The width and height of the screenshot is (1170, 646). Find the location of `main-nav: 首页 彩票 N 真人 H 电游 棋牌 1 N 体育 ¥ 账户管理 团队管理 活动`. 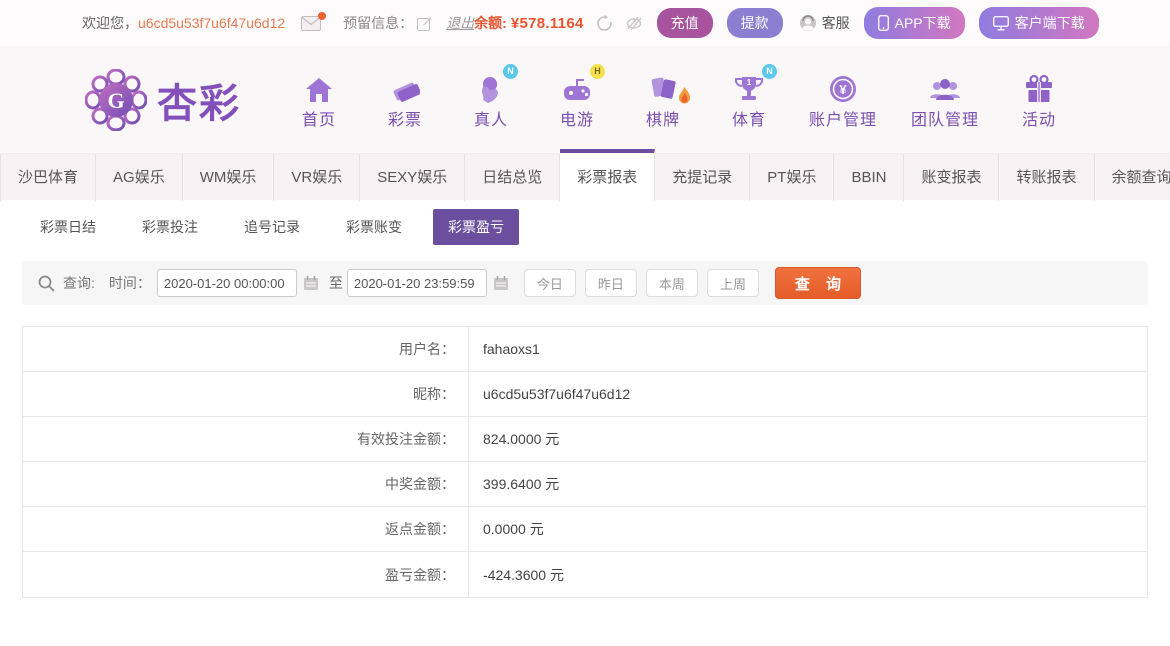

main-nav: 首页 彩票 N 真人 H 电游 棋牌 1 N 体育 ¥ 账户管理 团队管理 活动 is located at coordinates (679, 96).